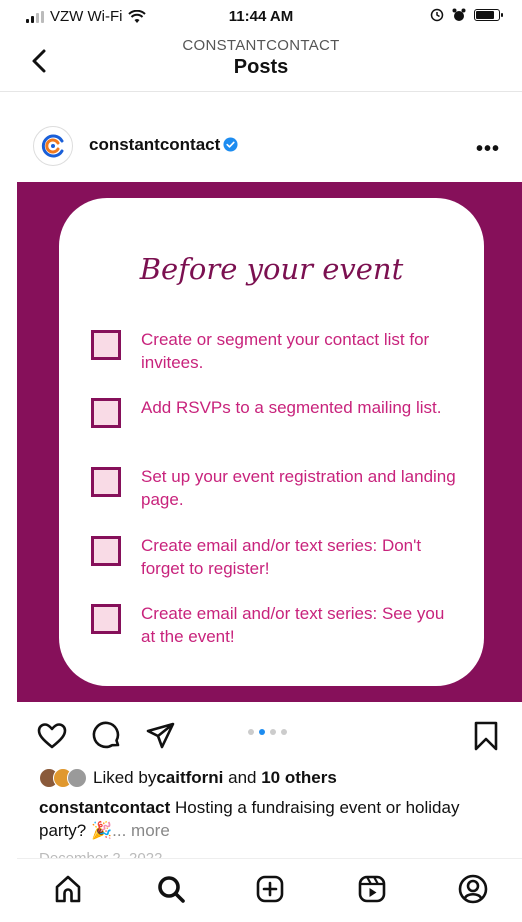 Image resolution: width=522 pixels, height=922 pixels. What do you see at coordinates (52, 736) in the screenshot?
I see `like-heart-icon` at bounding box center [52, 736].